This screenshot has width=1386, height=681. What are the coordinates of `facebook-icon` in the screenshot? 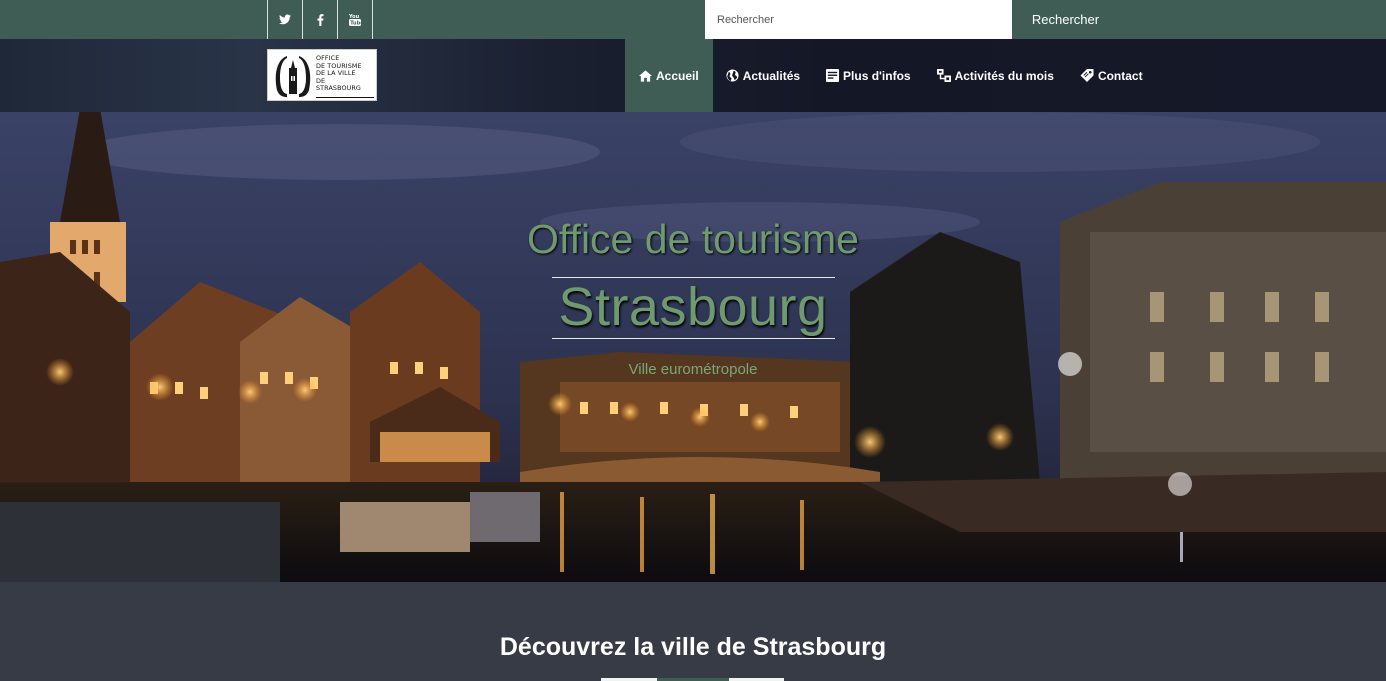 It's located at (320, 19).